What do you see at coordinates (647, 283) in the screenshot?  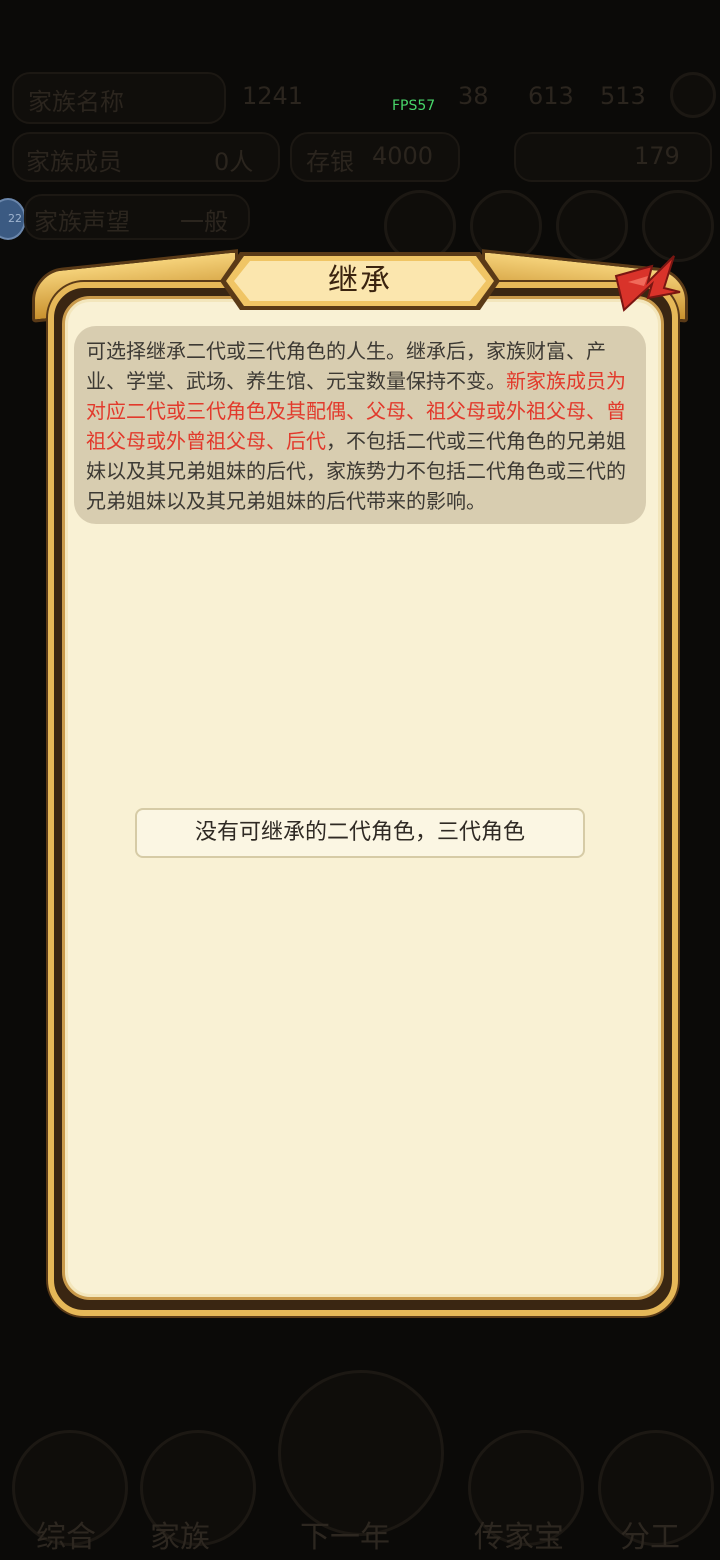 I see `close-ribbon-icon` at bounding box center [647, 283].